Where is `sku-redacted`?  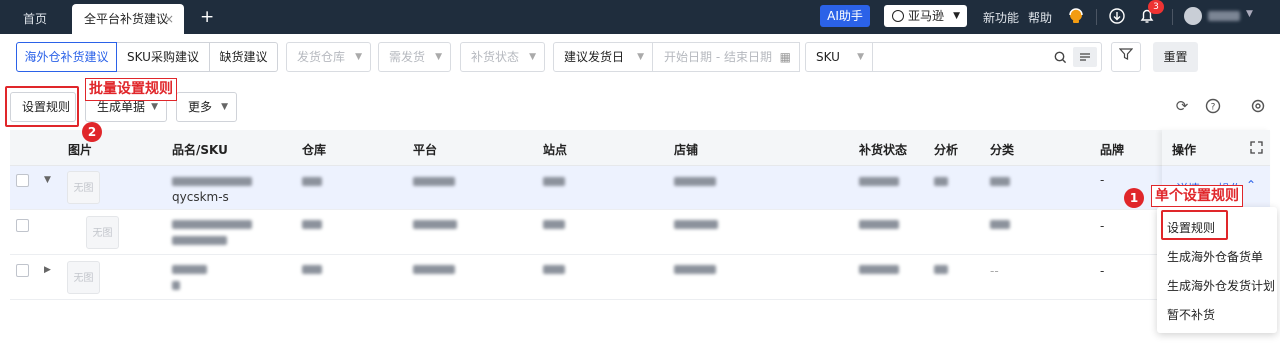 sku-redacted is located at coordinates (176, 285).